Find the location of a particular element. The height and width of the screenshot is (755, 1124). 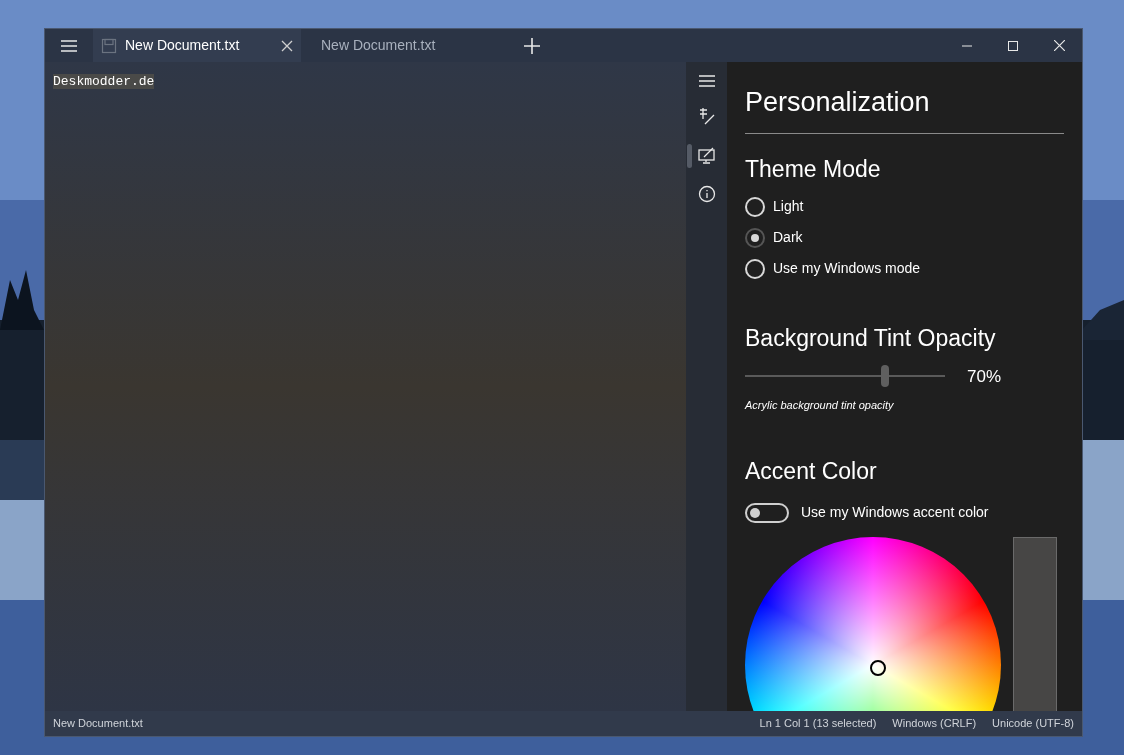

menu-icon is located at coordinates (69, 45).